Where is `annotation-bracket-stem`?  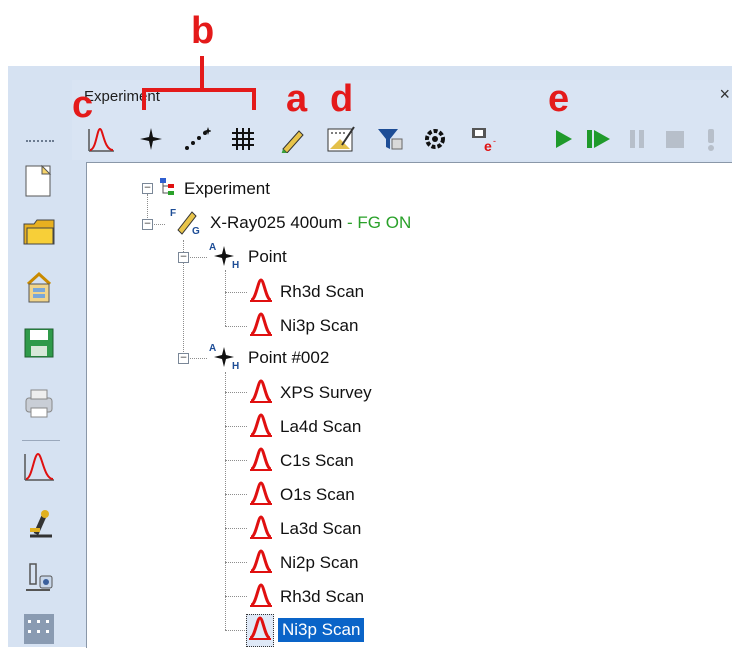
annotation-bracket-stem is located at coordinates (202, 73).